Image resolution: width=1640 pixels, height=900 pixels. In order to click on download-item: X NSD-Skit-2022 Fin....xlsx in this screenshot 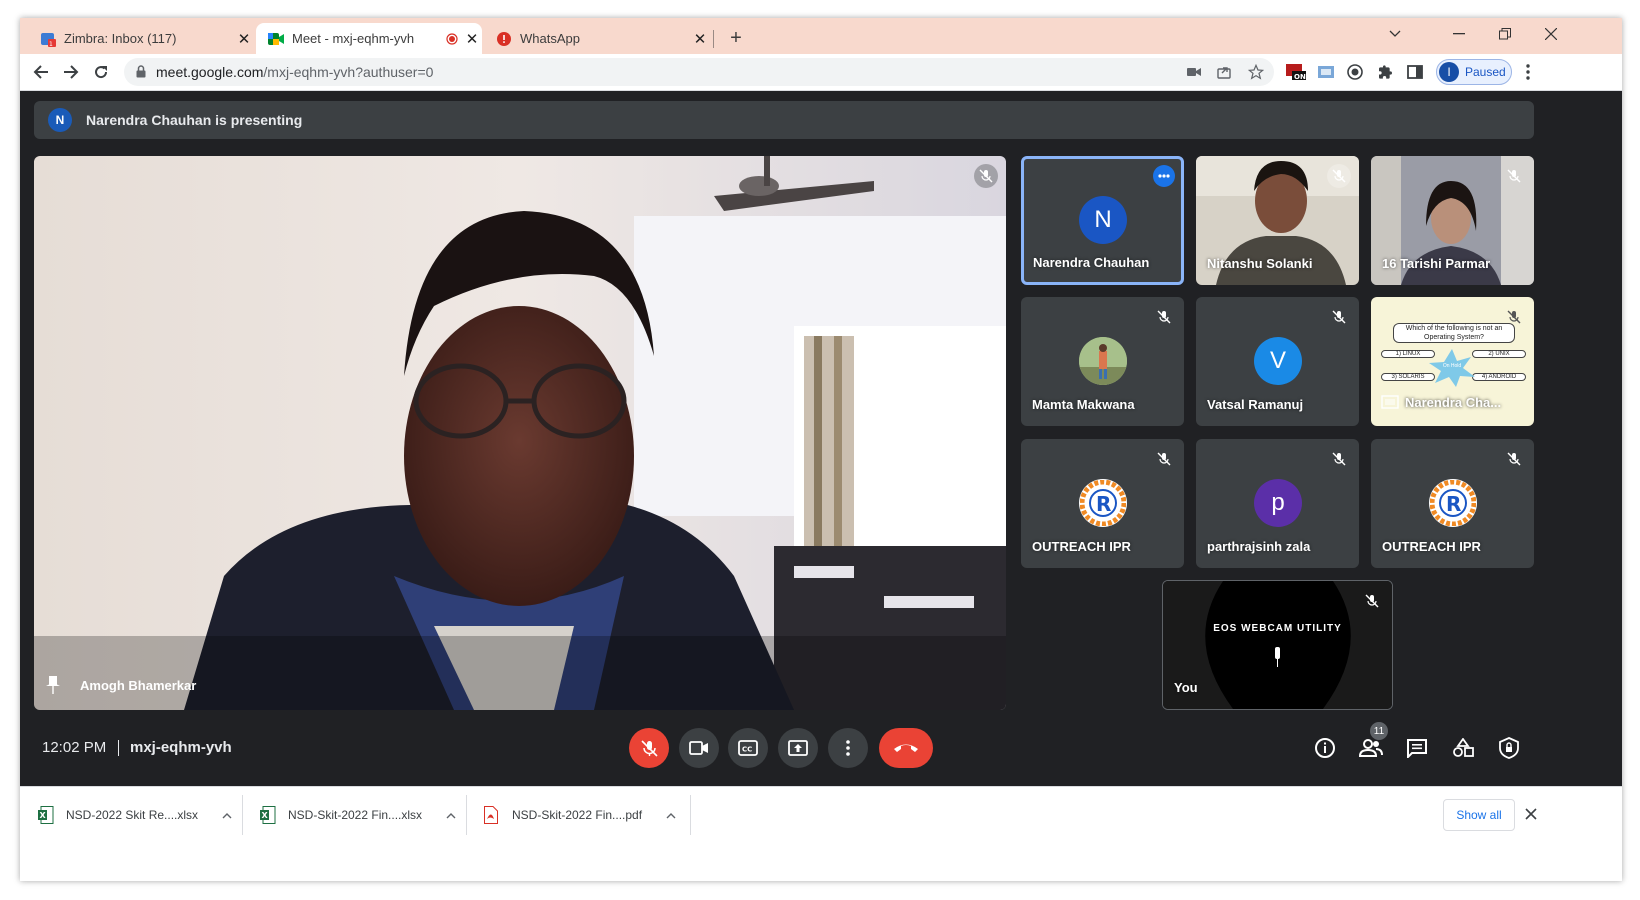, I will do `click(353, 814)`.